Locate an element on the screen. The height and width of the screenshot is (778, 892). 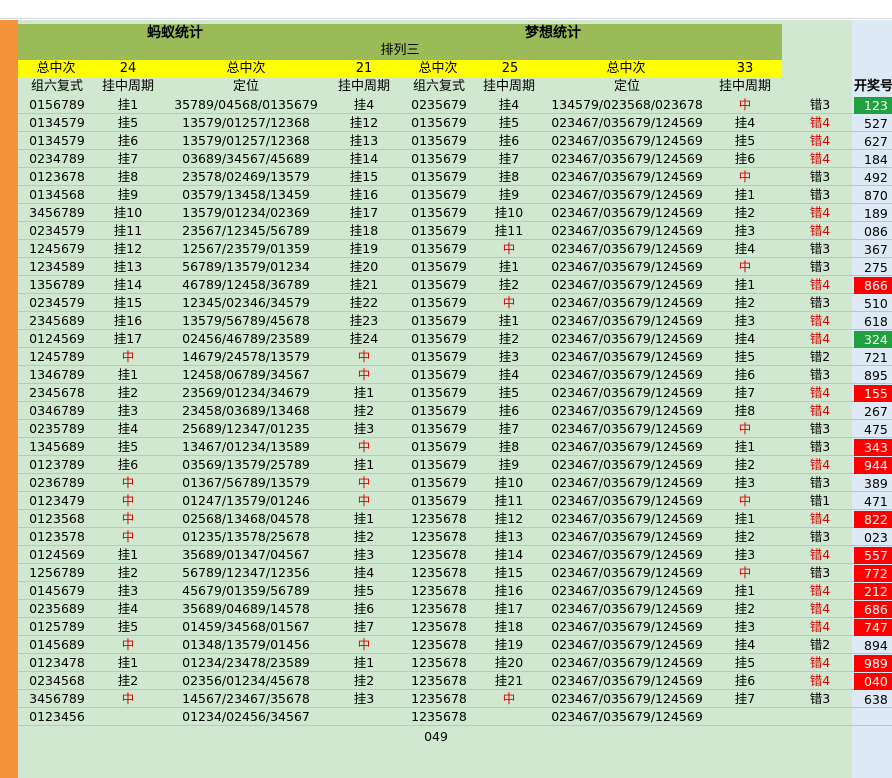
cell-combo-a: 0346789 is located at coordinates (57, 411).